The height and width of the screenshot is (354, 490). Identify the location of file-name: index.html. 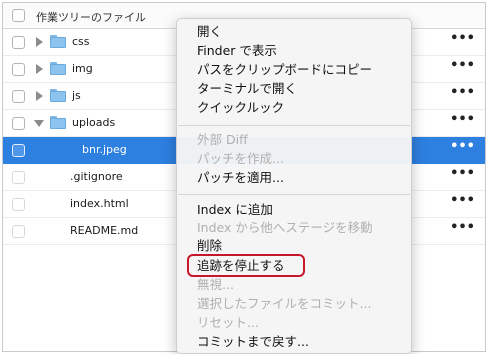
(99, 203).